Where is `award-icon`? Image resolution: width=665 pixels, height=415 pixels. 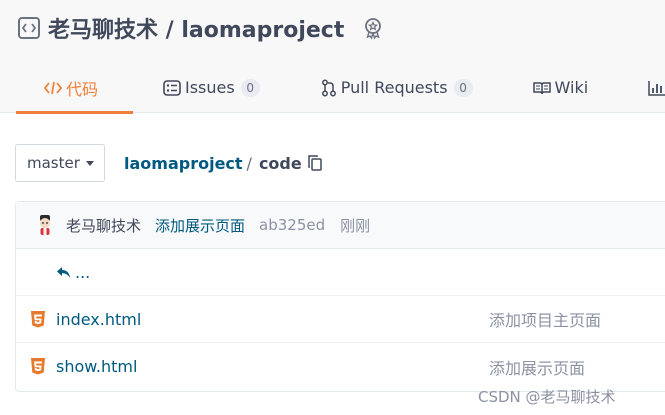
award-icon is located at coordinates (373, 28).